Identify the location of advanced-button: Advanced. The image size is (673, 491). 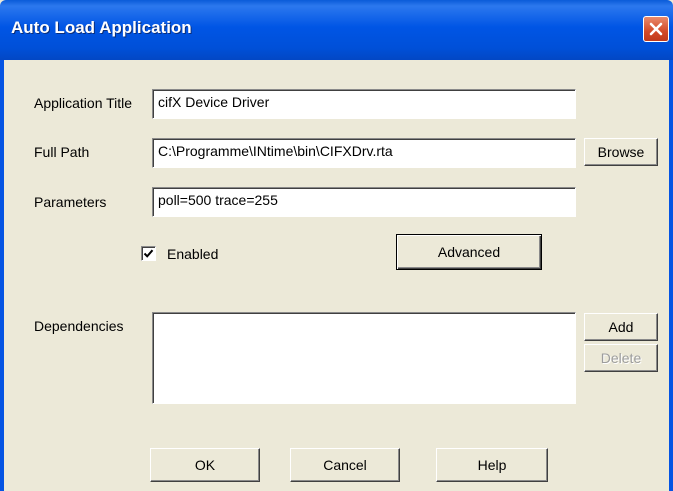
(469, 252).